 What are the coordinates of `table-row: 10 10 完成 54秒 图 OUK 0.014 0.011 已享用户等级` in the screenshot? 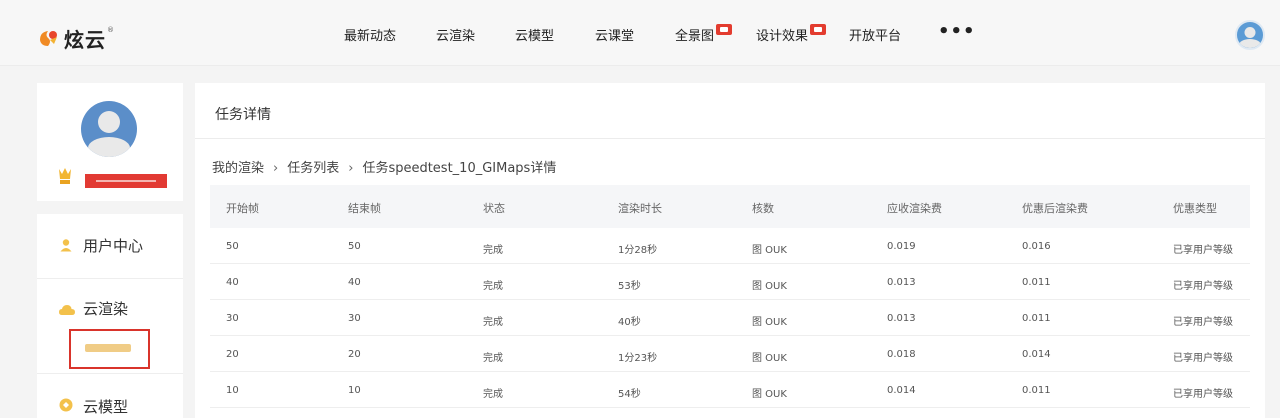 It's located at (730, 390).